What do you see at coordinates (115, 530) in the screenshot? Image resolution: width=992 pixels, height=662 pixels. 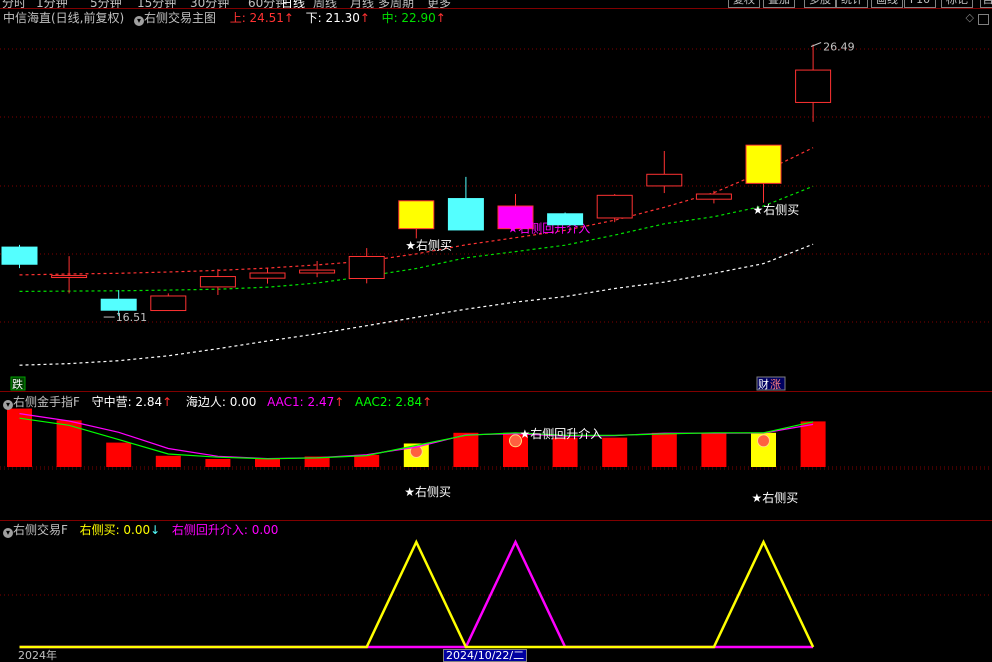 I see `buy-label: 右侧买: 0.00` at bounding box center [115, 530].